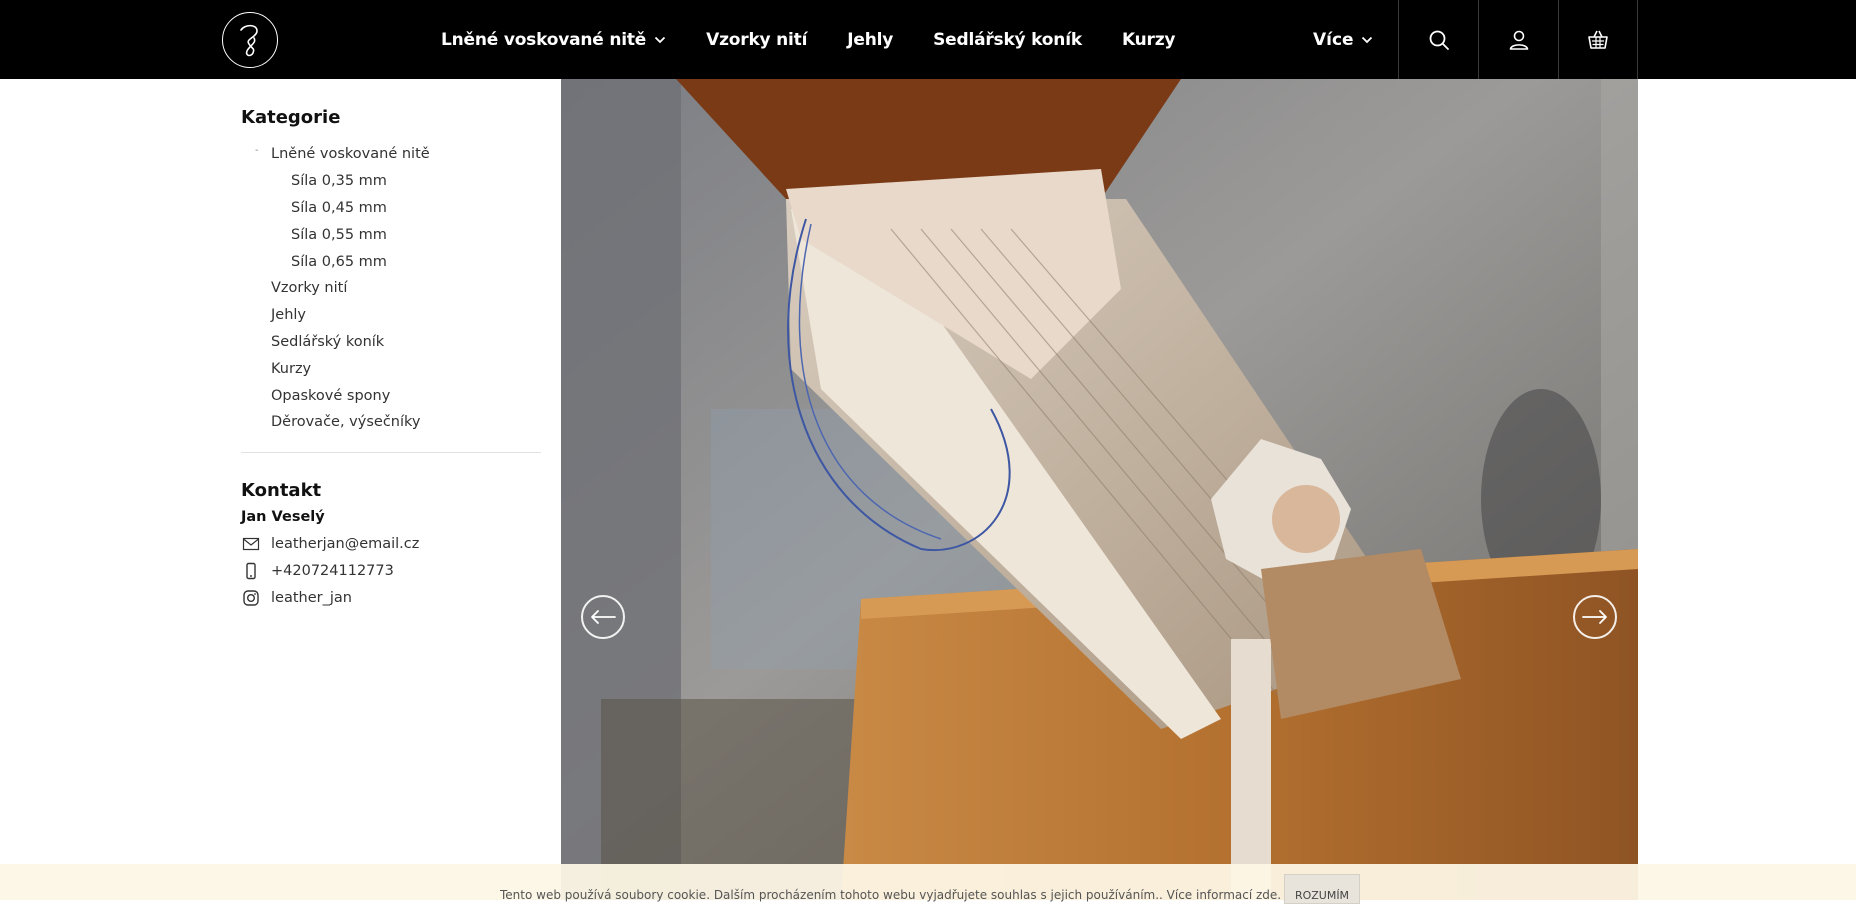 This screenshot has height=904, width=1856. I want to click on cart-button, so click(1598, 39).